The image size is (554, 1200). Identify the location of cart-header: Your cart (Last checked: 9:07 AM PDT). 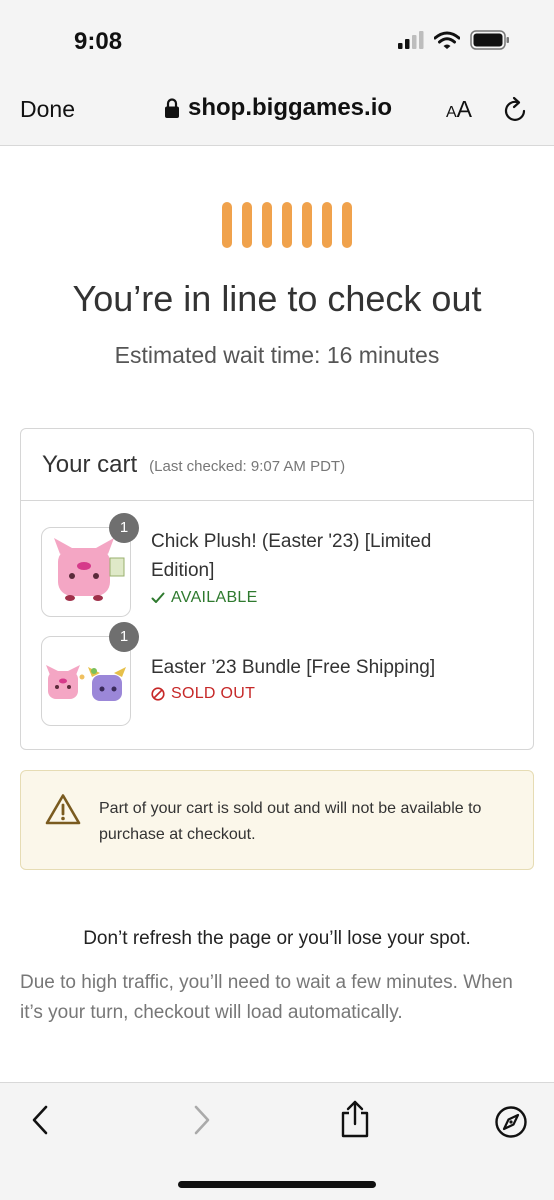
(277, 465).